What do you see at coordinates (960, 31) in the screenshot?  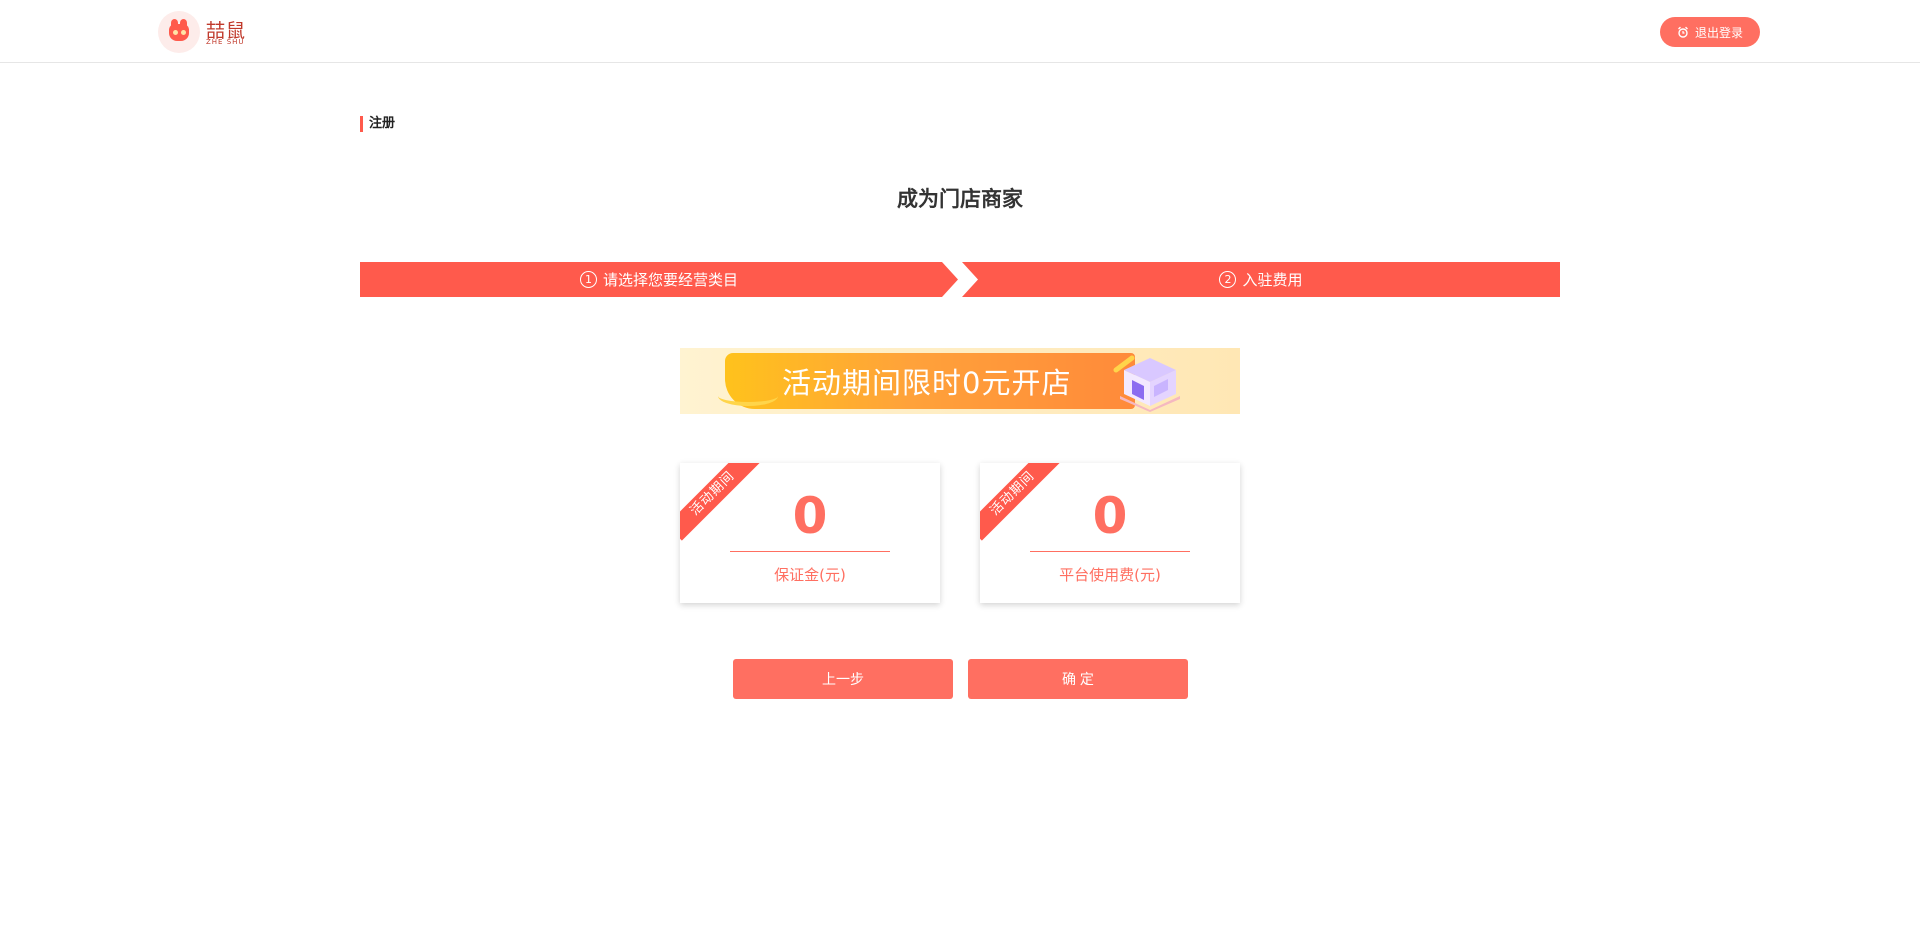 I see `top-header: 喆鼠 ZHE SHU 退出登录` at bounding box center [960, 31].